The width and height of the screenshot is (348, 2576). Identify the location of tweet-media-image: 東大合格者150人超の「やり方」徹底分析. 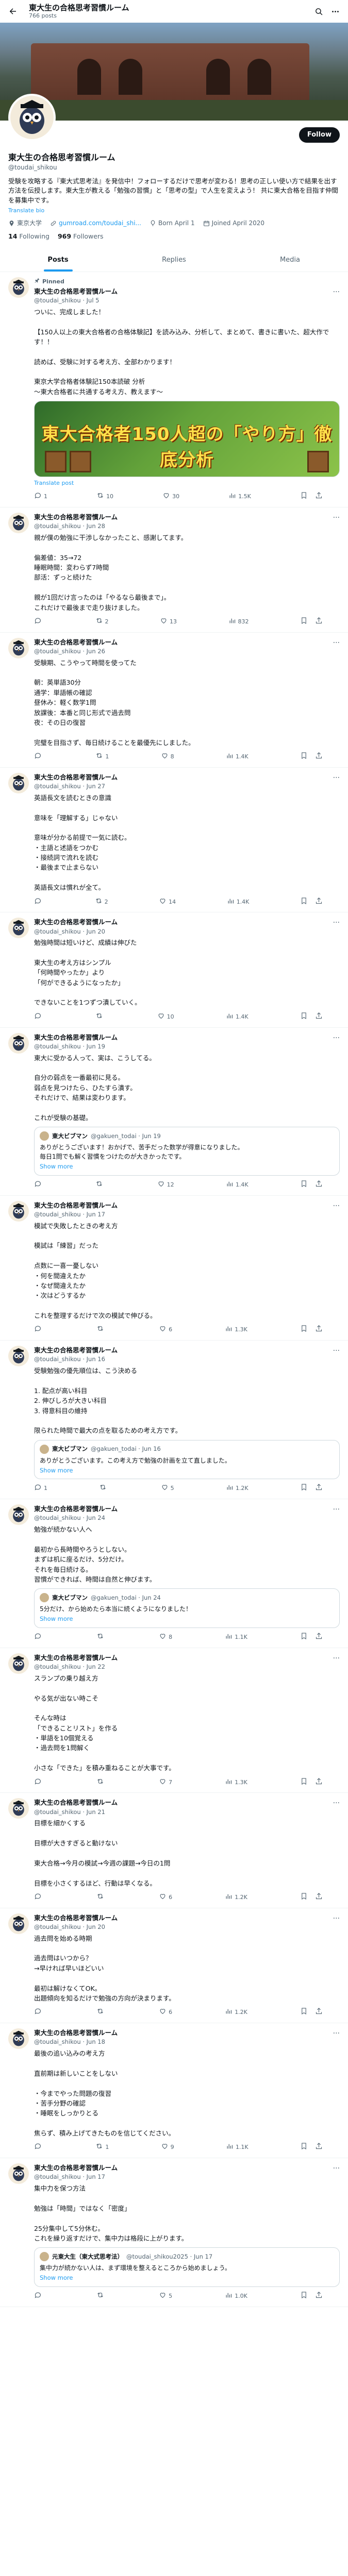
(187, 440).